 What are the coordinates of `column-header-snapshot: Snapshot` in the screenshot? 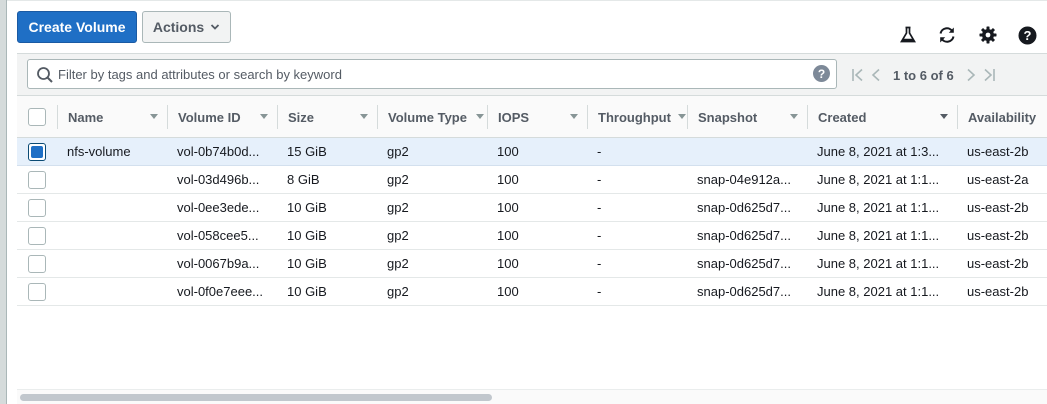 It's located at (748, 117).